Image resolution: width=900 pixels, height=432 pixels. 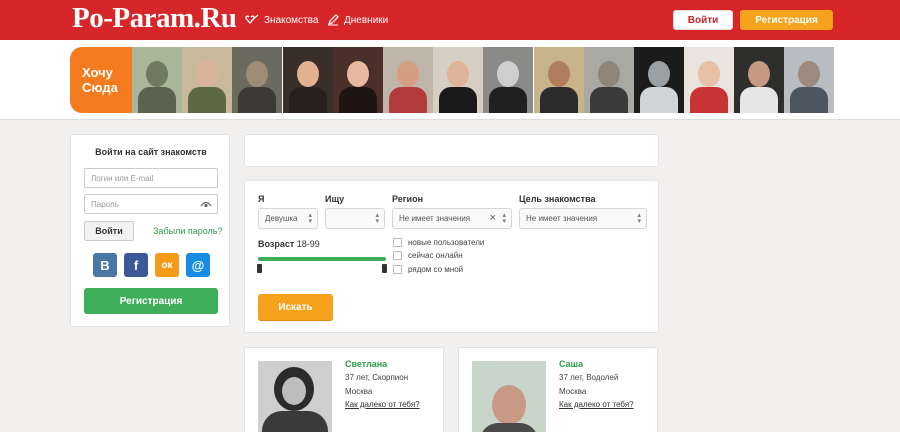 What do you see at coordinates (259, 268) in the screenshot?
I see `age-slider-min-handle` at bounding box center [259, 268].